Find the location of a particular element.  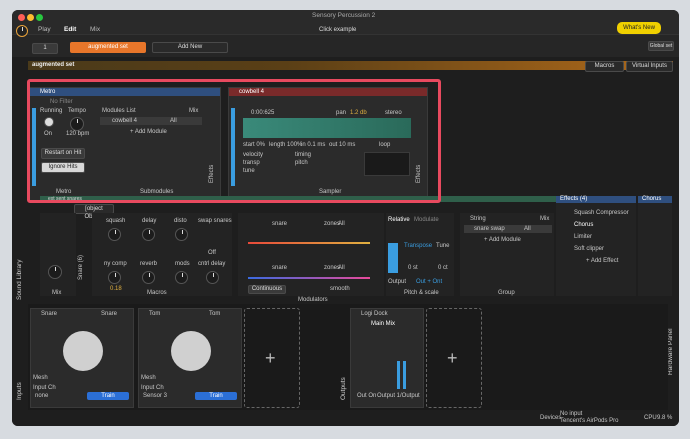

minimize-window-button is located at coordinates (30, 17).